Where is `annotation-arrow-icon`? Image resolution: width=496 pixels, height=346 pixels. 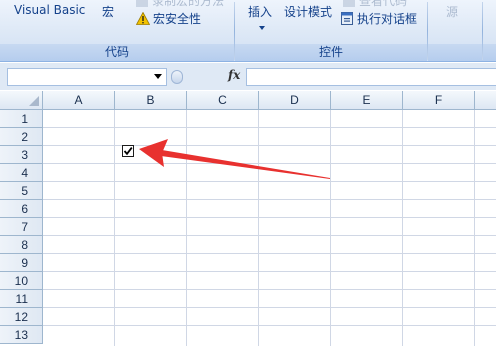 annotation-arrow-icon is located at coordinates (234, 159).